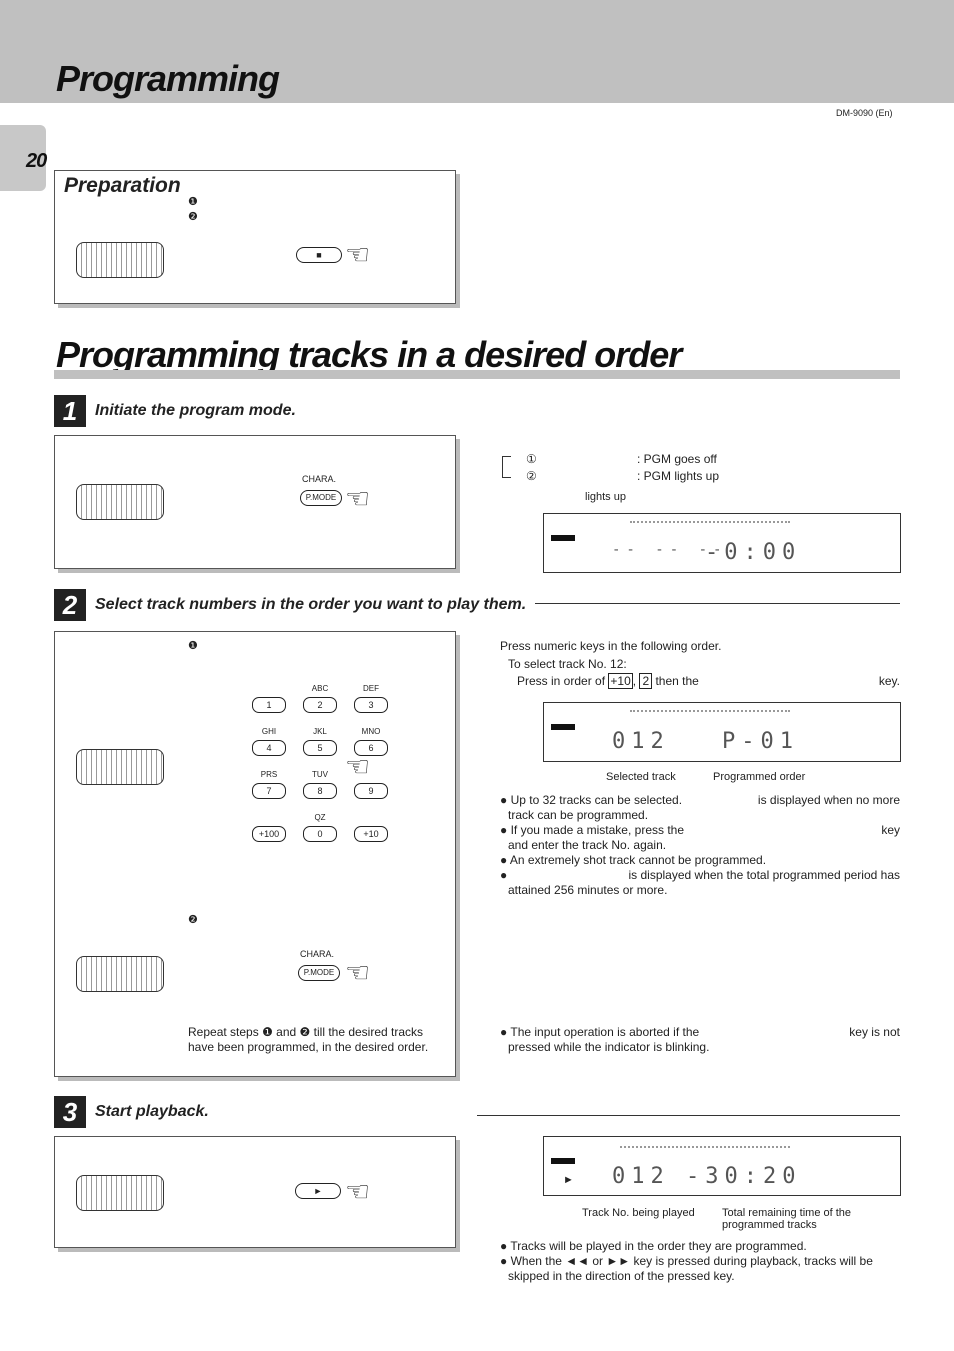 The height and width of the screenshot is (1351, 954). What do you see at coordinates (320, 817) in the screenshot?
I see `key-letters: QZ` at bounding box center [320, 817].